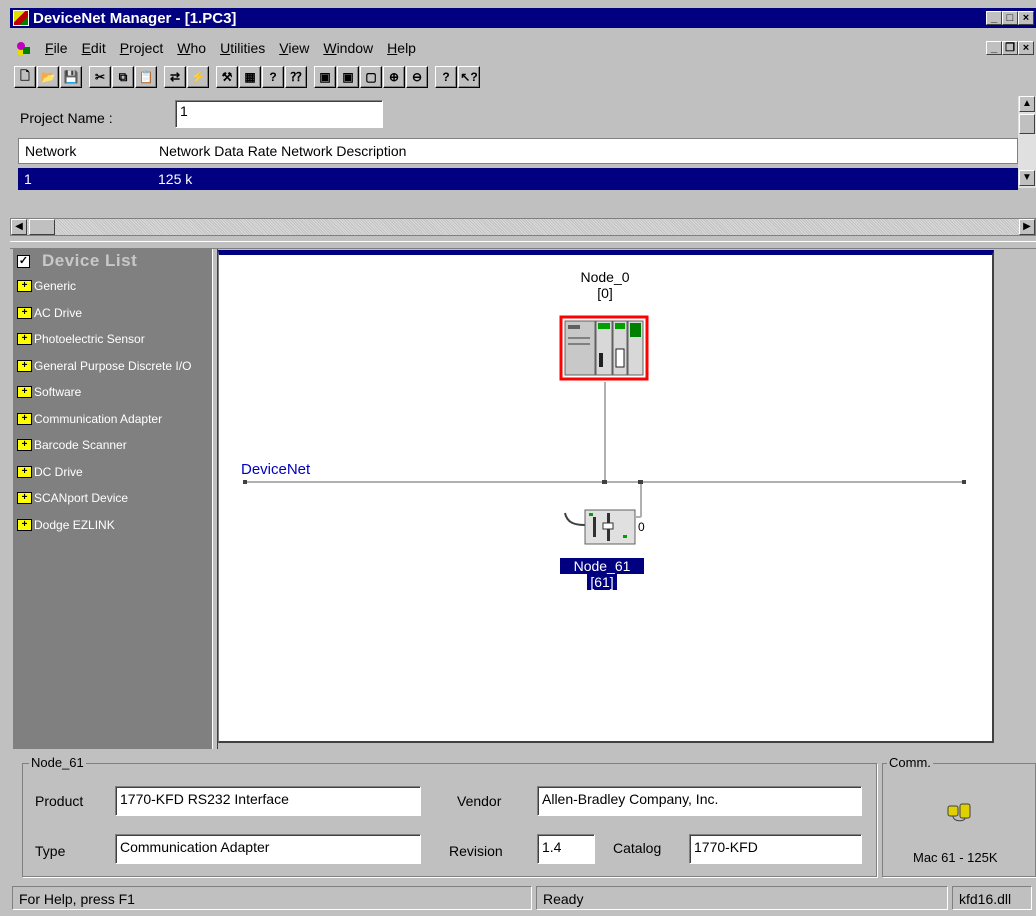  I want to click on window-3-icon: ▢, so click(371, 77).